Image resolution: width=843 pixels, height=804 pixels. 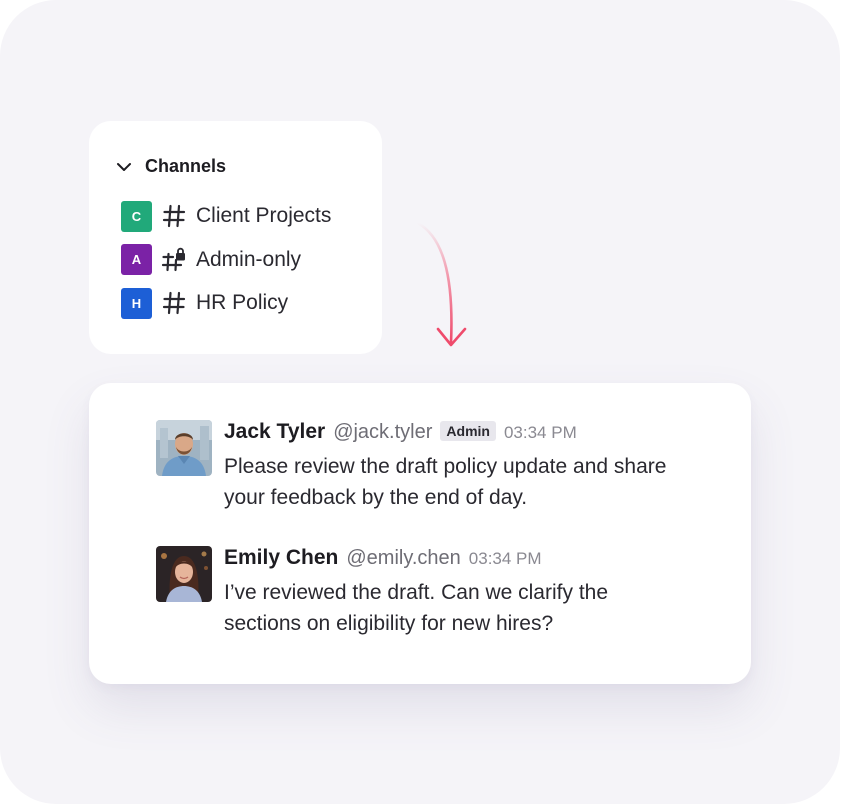 What do you see at coordinates (468, 431) in the screenshot?
I see `admin-badge: Admin` at bounding box center [468, 431].